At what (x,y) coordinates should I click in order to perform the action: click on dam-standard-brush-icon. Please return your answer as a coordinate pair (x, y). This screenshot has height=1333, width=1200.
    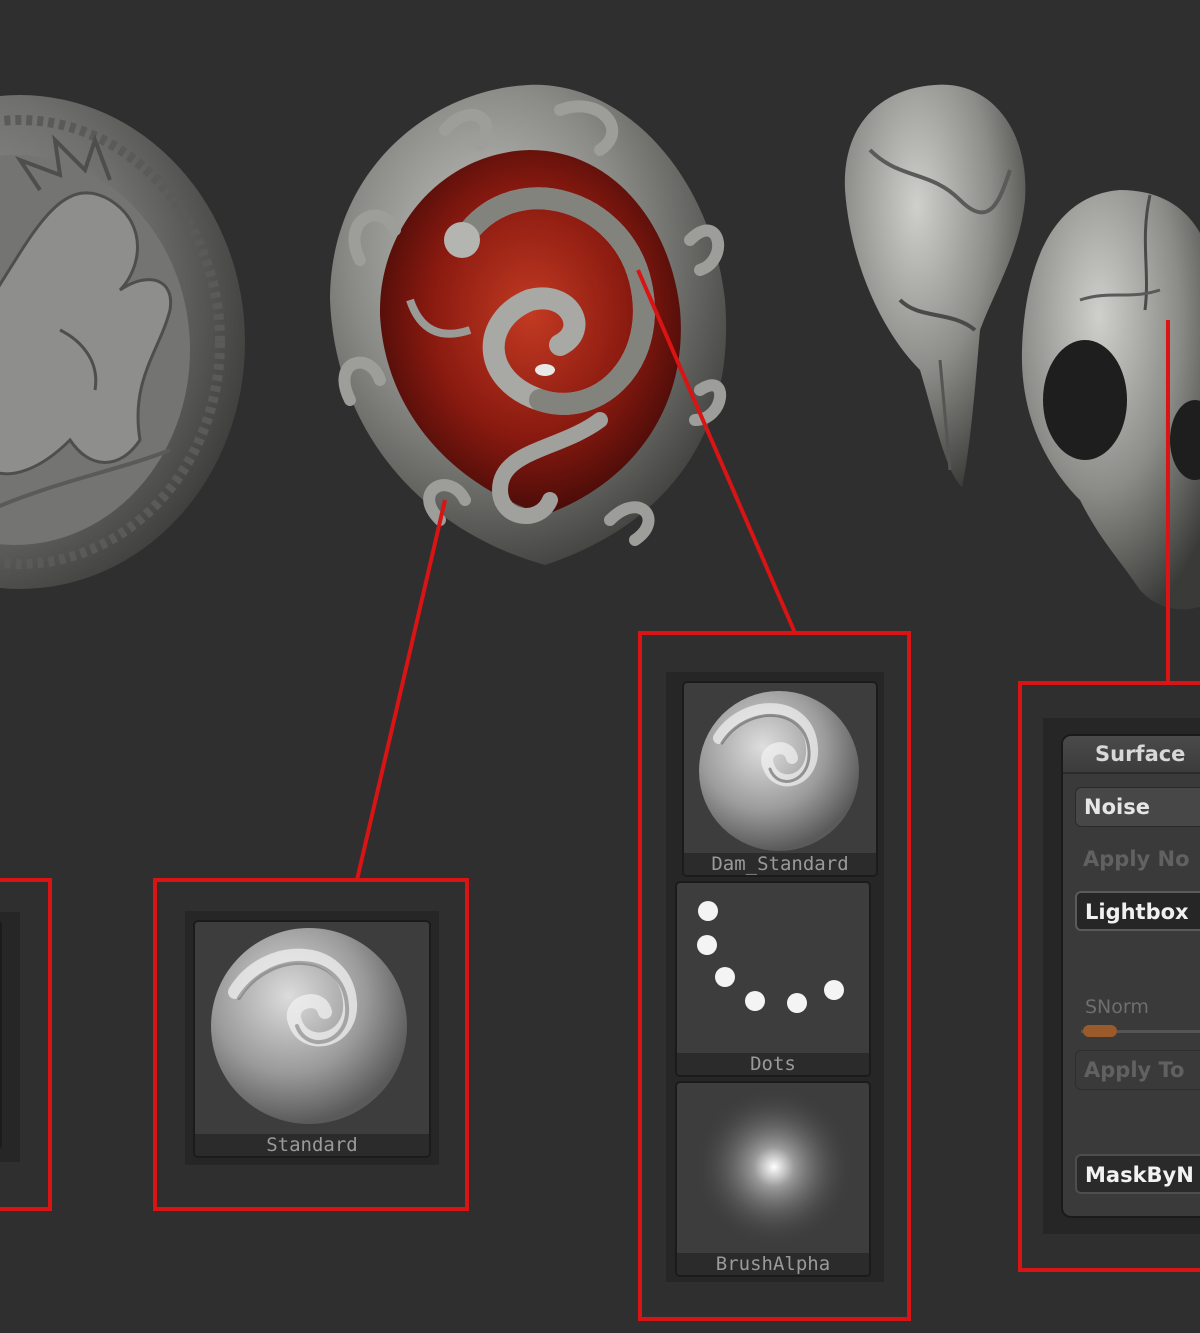
    Looking at the image, I should click on (779, 771).